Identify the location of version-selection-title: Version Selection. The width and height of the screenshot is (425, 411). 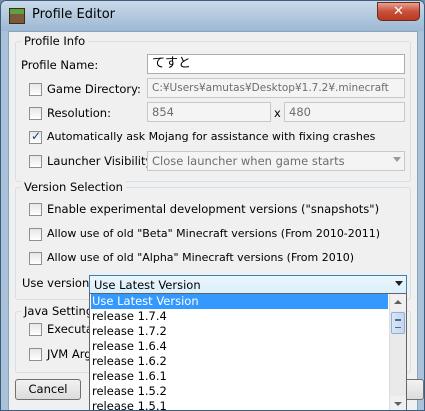
(73, 187).